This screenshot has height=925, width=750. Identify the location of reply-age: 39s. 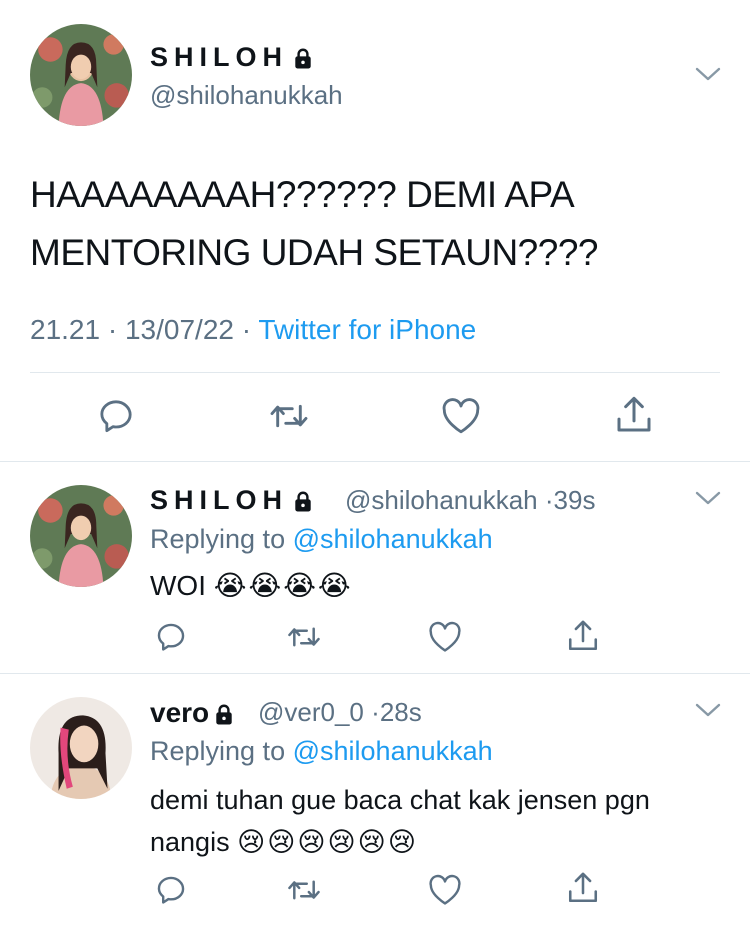
(575, 500).